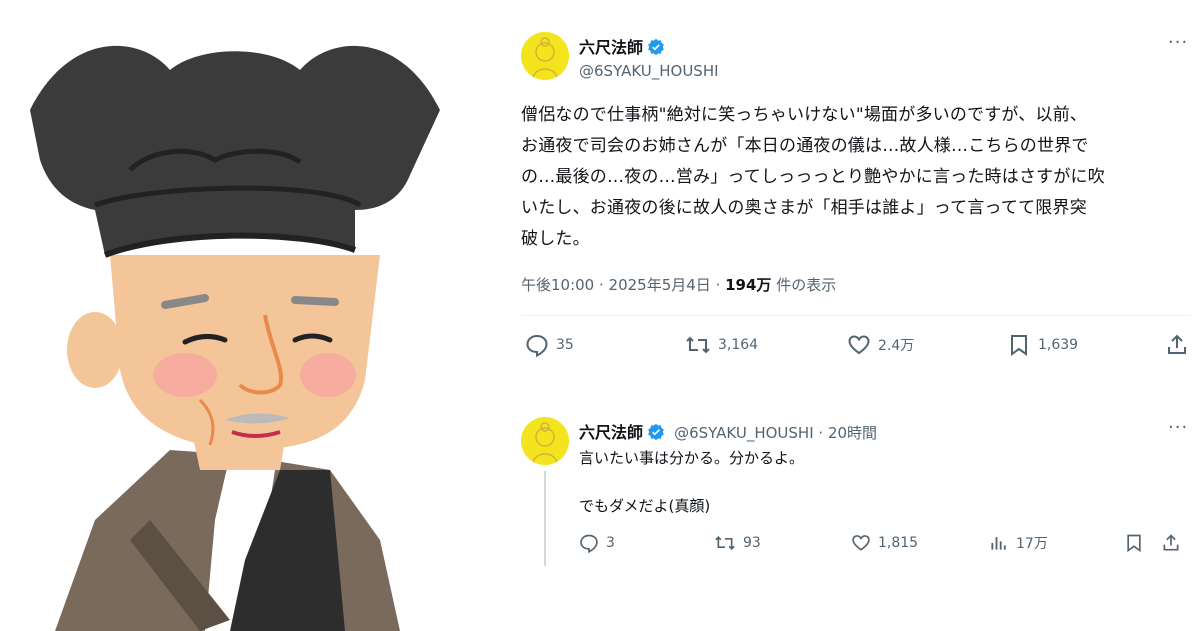  I want to click on reply-button: 3, so click(597, 543).